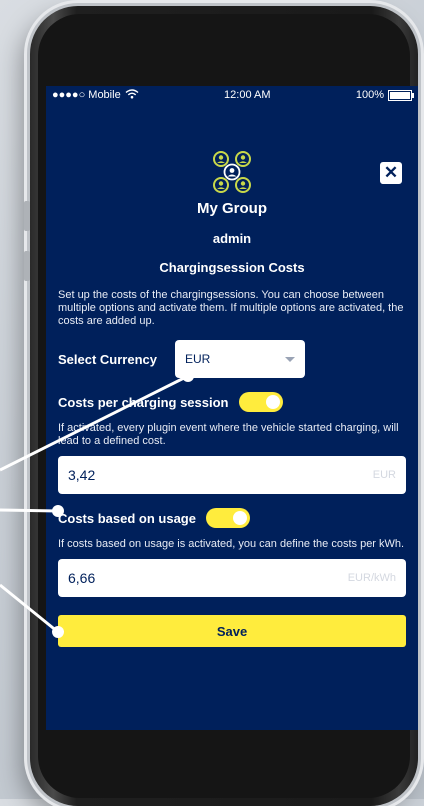 Image resolution: width=424 pixels, height=806 pixels. What do you see at coordinates (198, 359) in the screenshot?
I see `currency-value: EUR` at bounding box center [198, 359].